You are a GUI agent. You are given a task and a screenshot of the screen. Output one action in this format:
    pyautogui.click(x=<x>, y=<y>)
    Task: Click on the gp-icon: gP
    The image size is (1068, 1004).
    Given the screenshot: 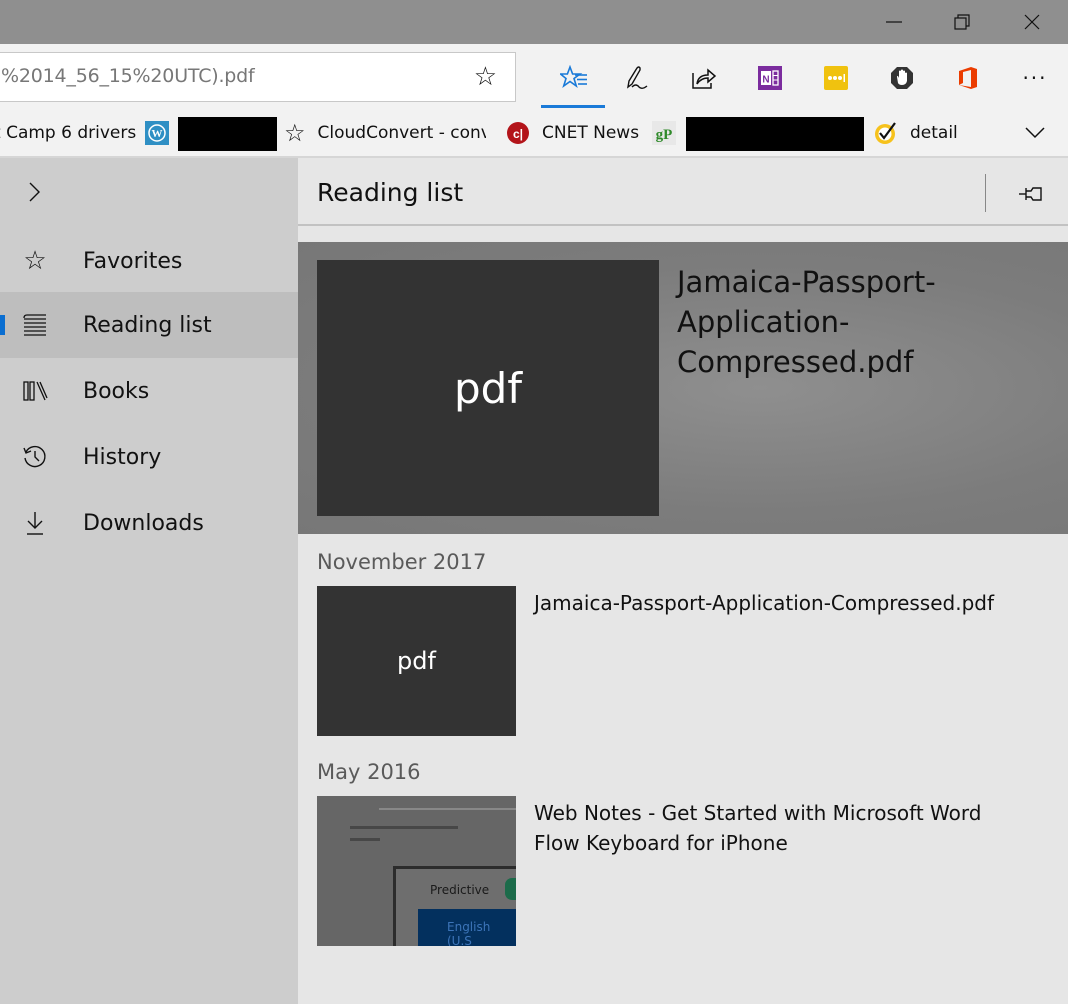 What is the action you would take?
    pyautogui.click(x=664, y=133)
    